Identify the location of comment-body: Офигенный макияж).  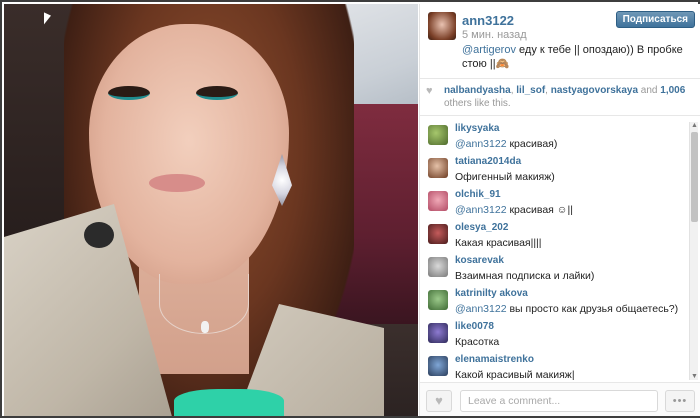
(505, 177).